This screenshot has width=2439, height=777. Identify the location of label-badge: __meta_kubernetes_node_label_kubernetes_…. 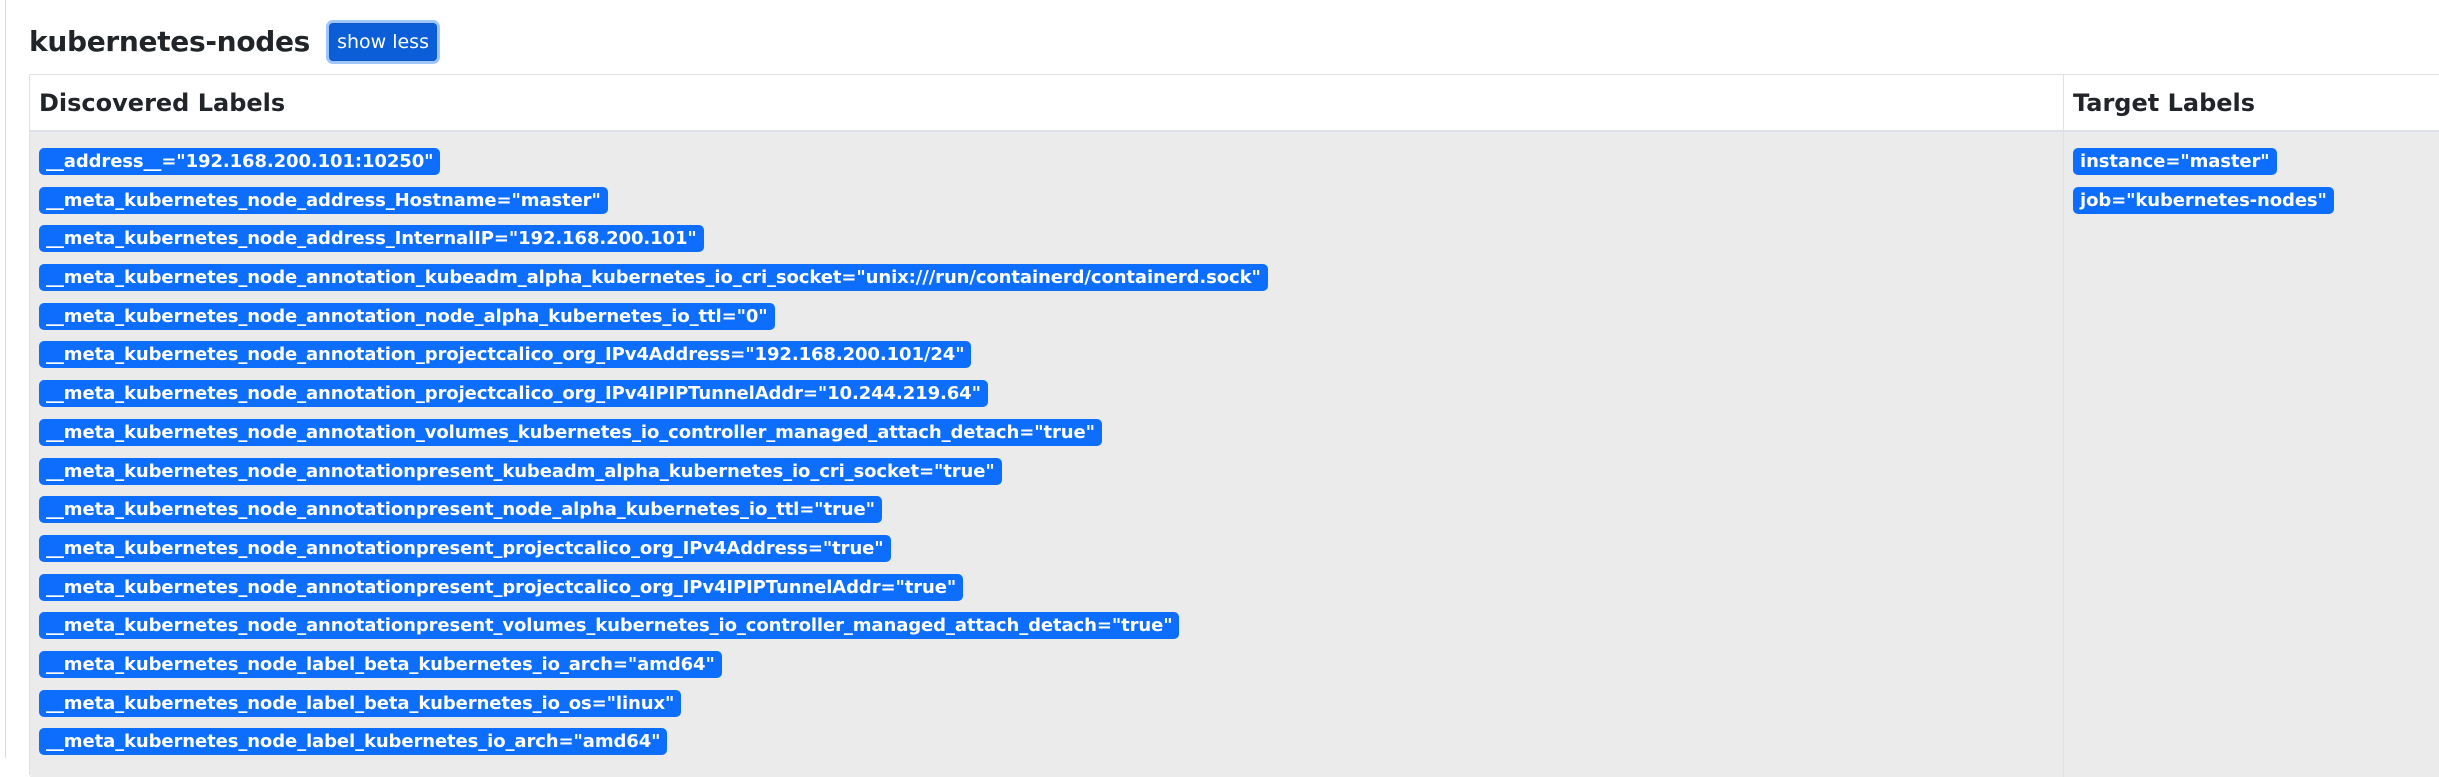
(353, 742).